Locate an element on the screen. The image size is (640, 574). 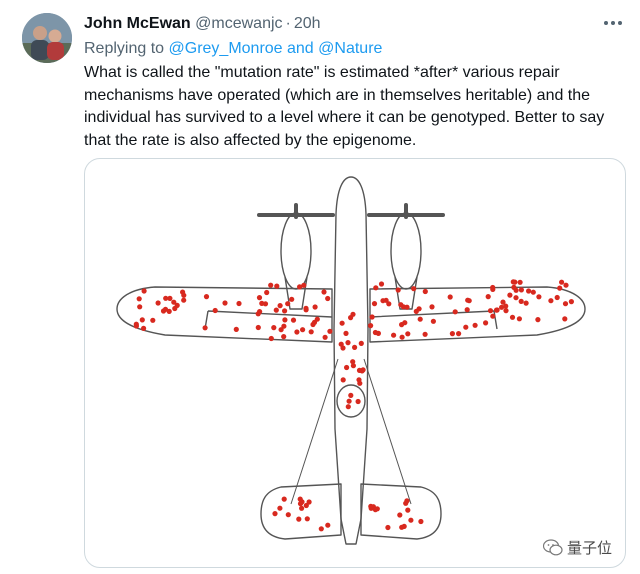
tweet-header: John McEwan @mcewanjc · 20h is located at coordinates (202, 24).